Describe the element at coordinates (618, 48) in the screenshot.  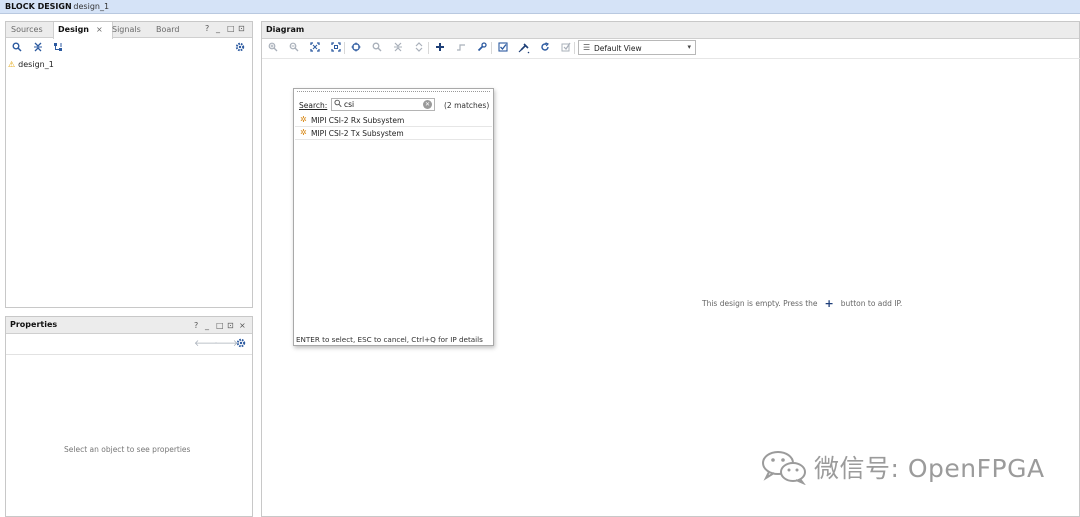
I see `view-select-value: Default View` at that location.